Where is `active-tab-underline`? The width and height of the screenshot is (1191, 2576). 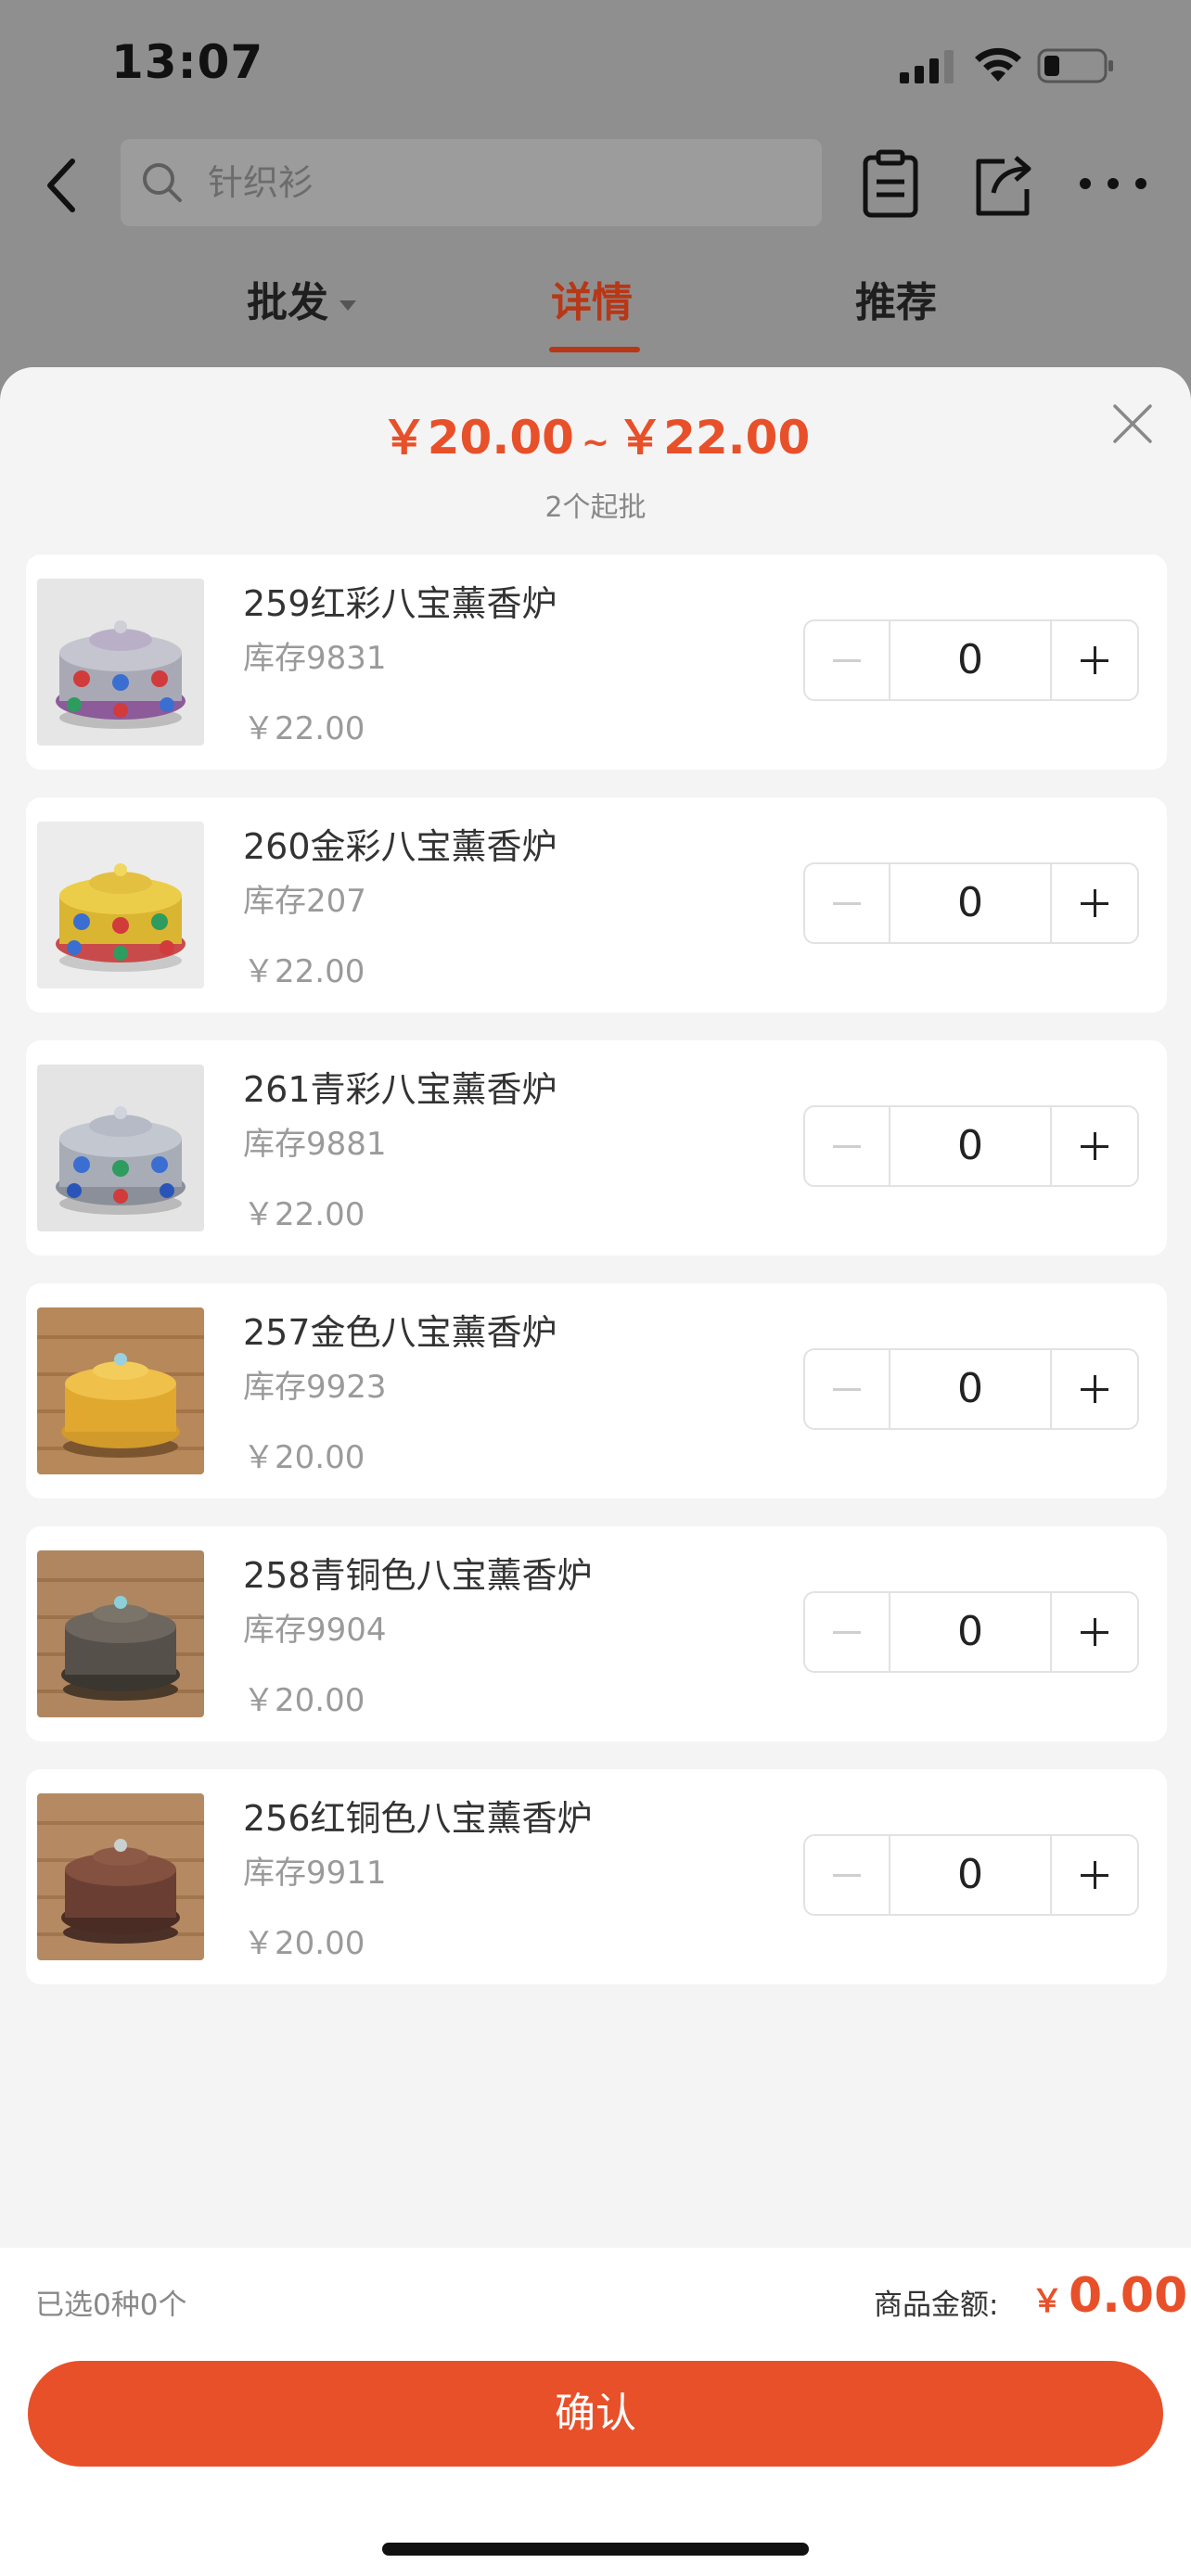 active-tab-underline is located at coordinates (594, 349).